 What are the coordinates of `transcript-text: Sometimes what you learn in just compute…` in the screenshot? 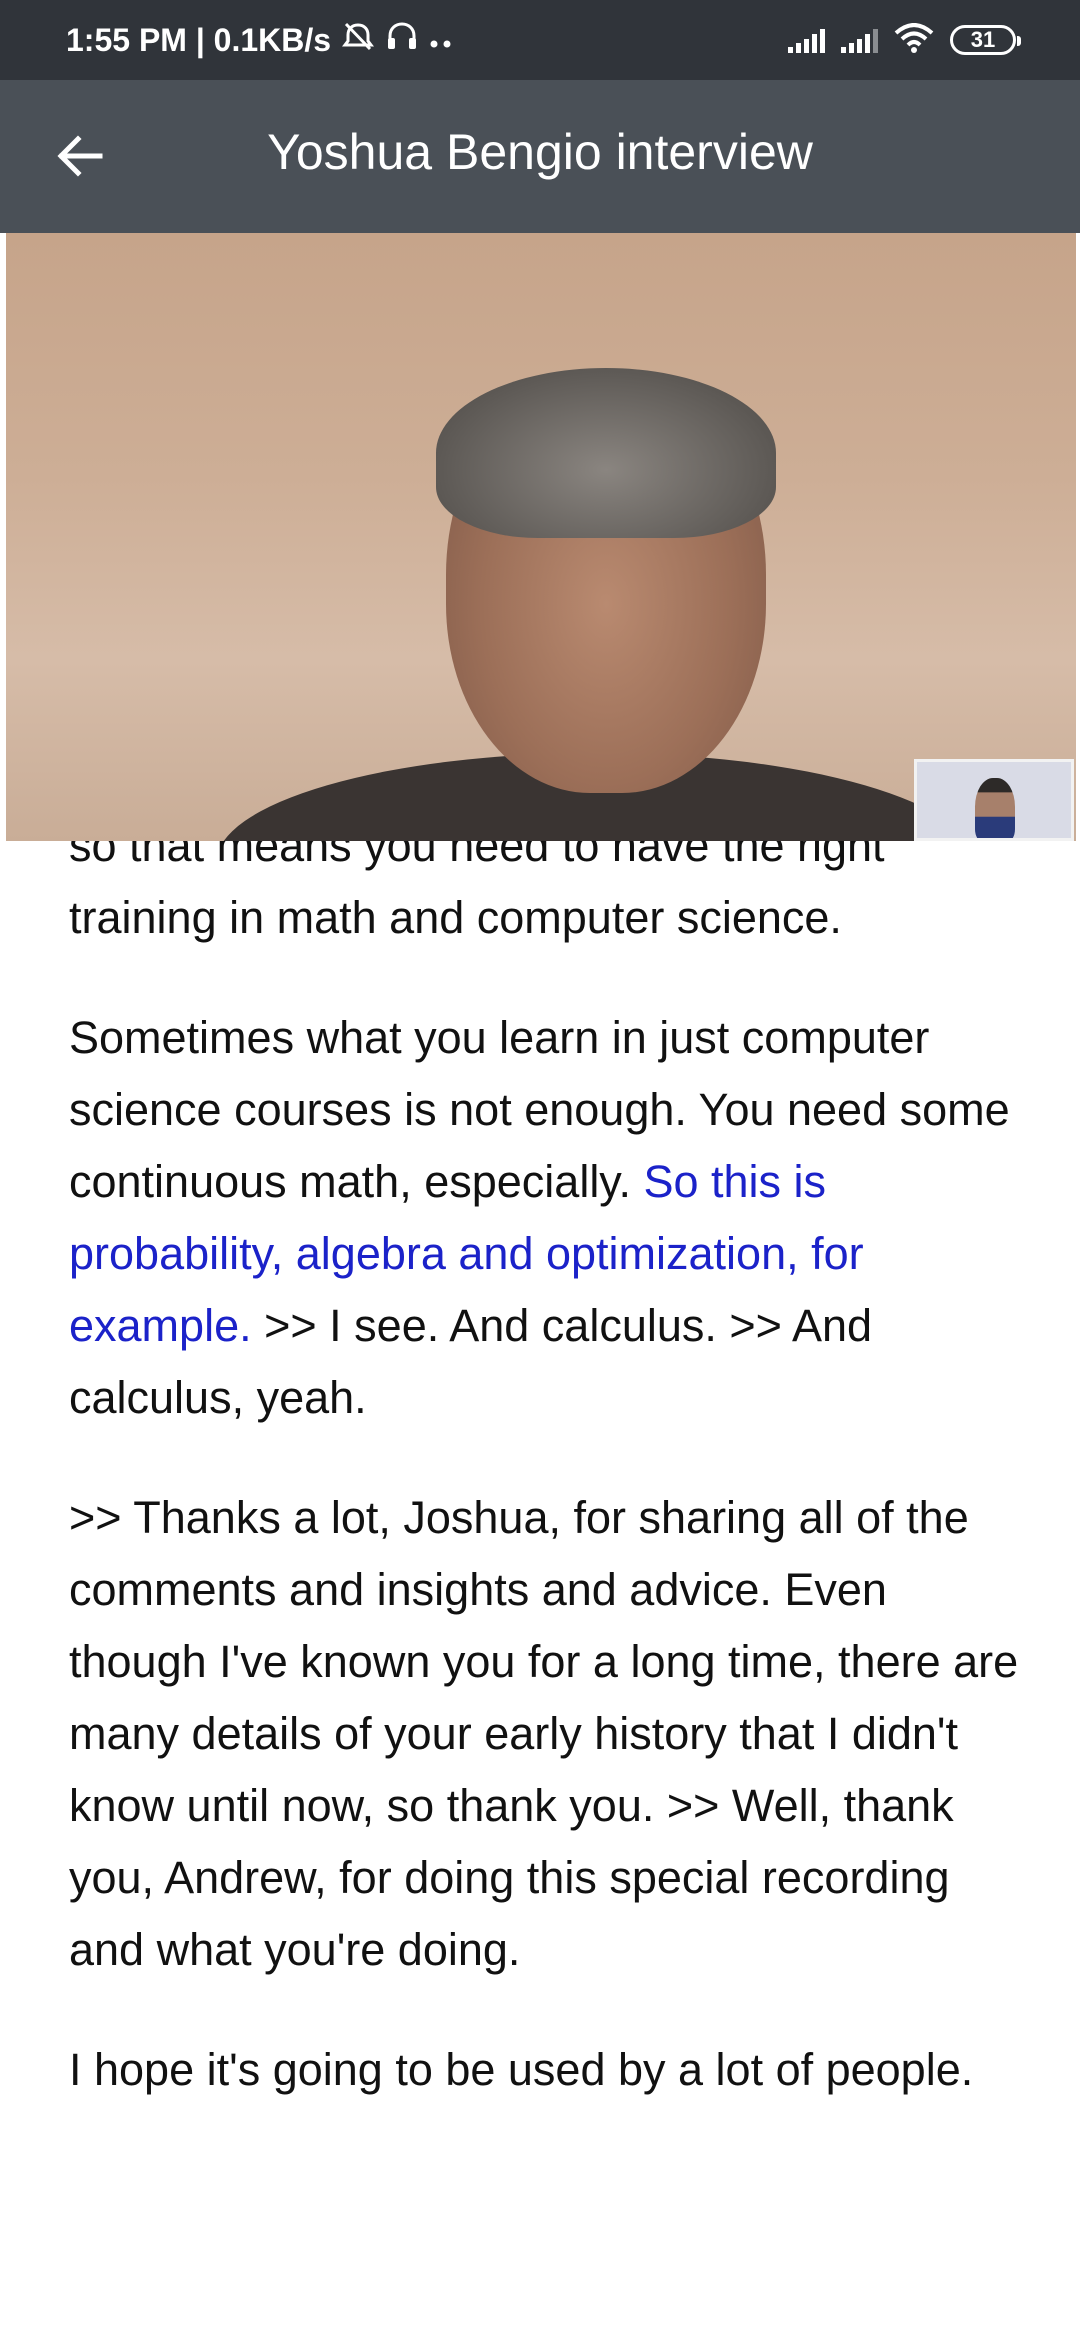 It's located at (539, 1109).